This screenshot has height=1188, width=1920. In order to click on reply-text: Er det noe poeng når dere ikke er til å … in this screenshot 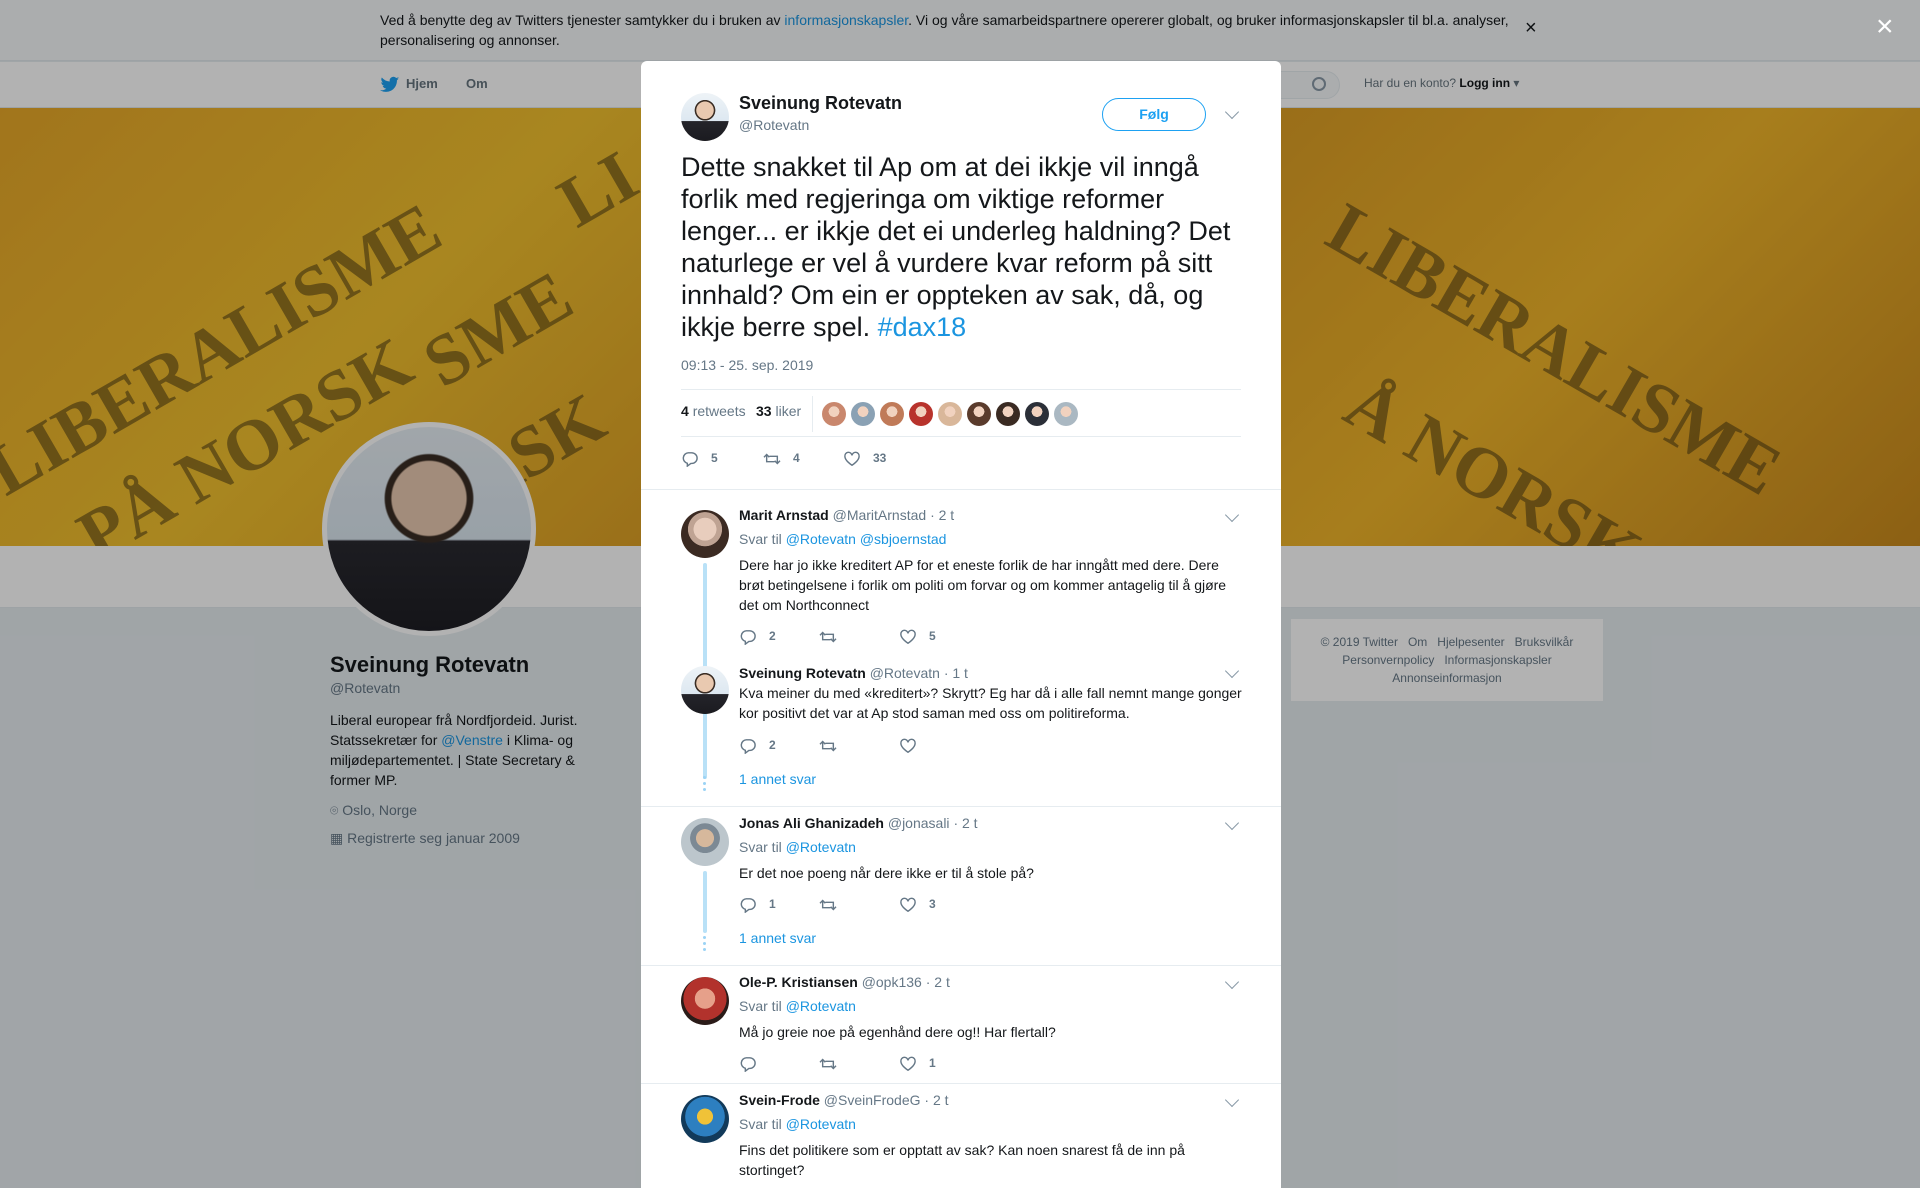, I will do `click(886, 873)`.